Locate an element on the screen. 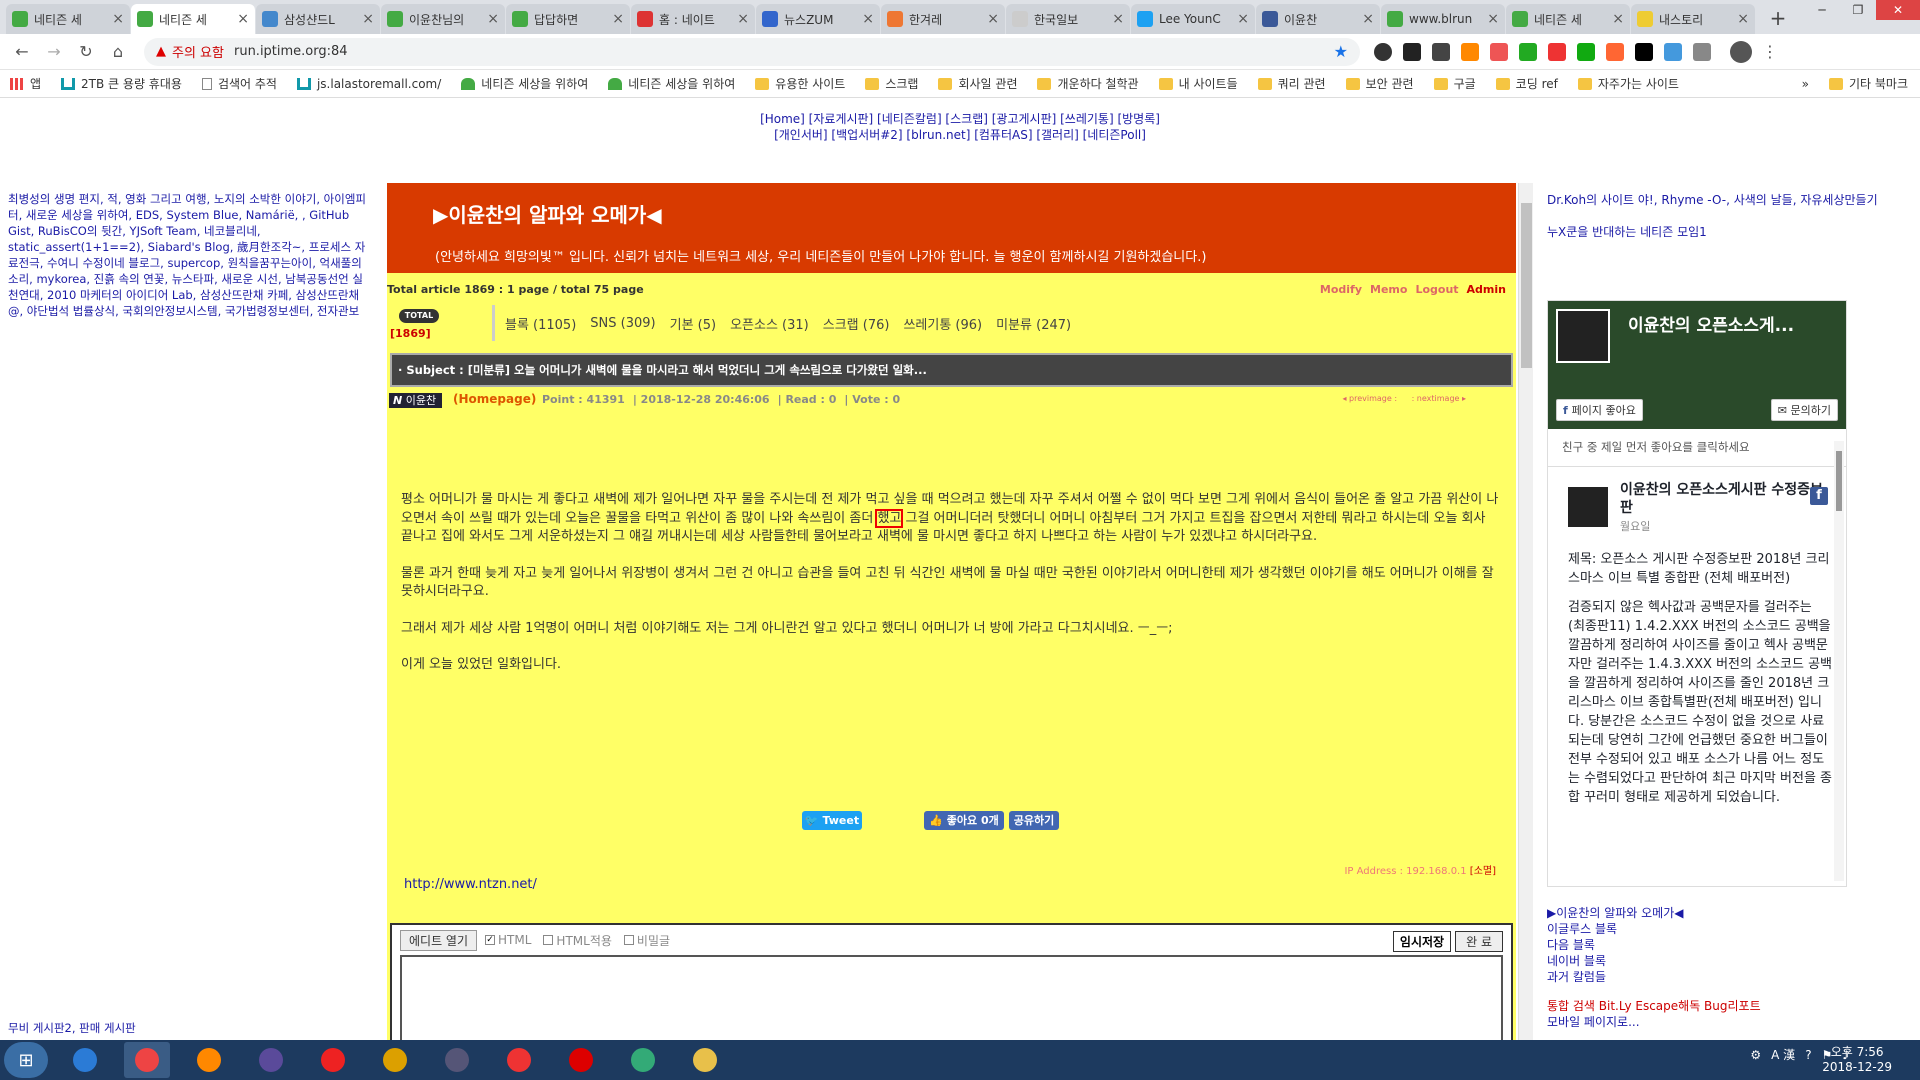 Image resolution: width=1920 pixels, height=1080 pixels. bookmark-star-icon: ★ is located at coordinates (1341, 51).